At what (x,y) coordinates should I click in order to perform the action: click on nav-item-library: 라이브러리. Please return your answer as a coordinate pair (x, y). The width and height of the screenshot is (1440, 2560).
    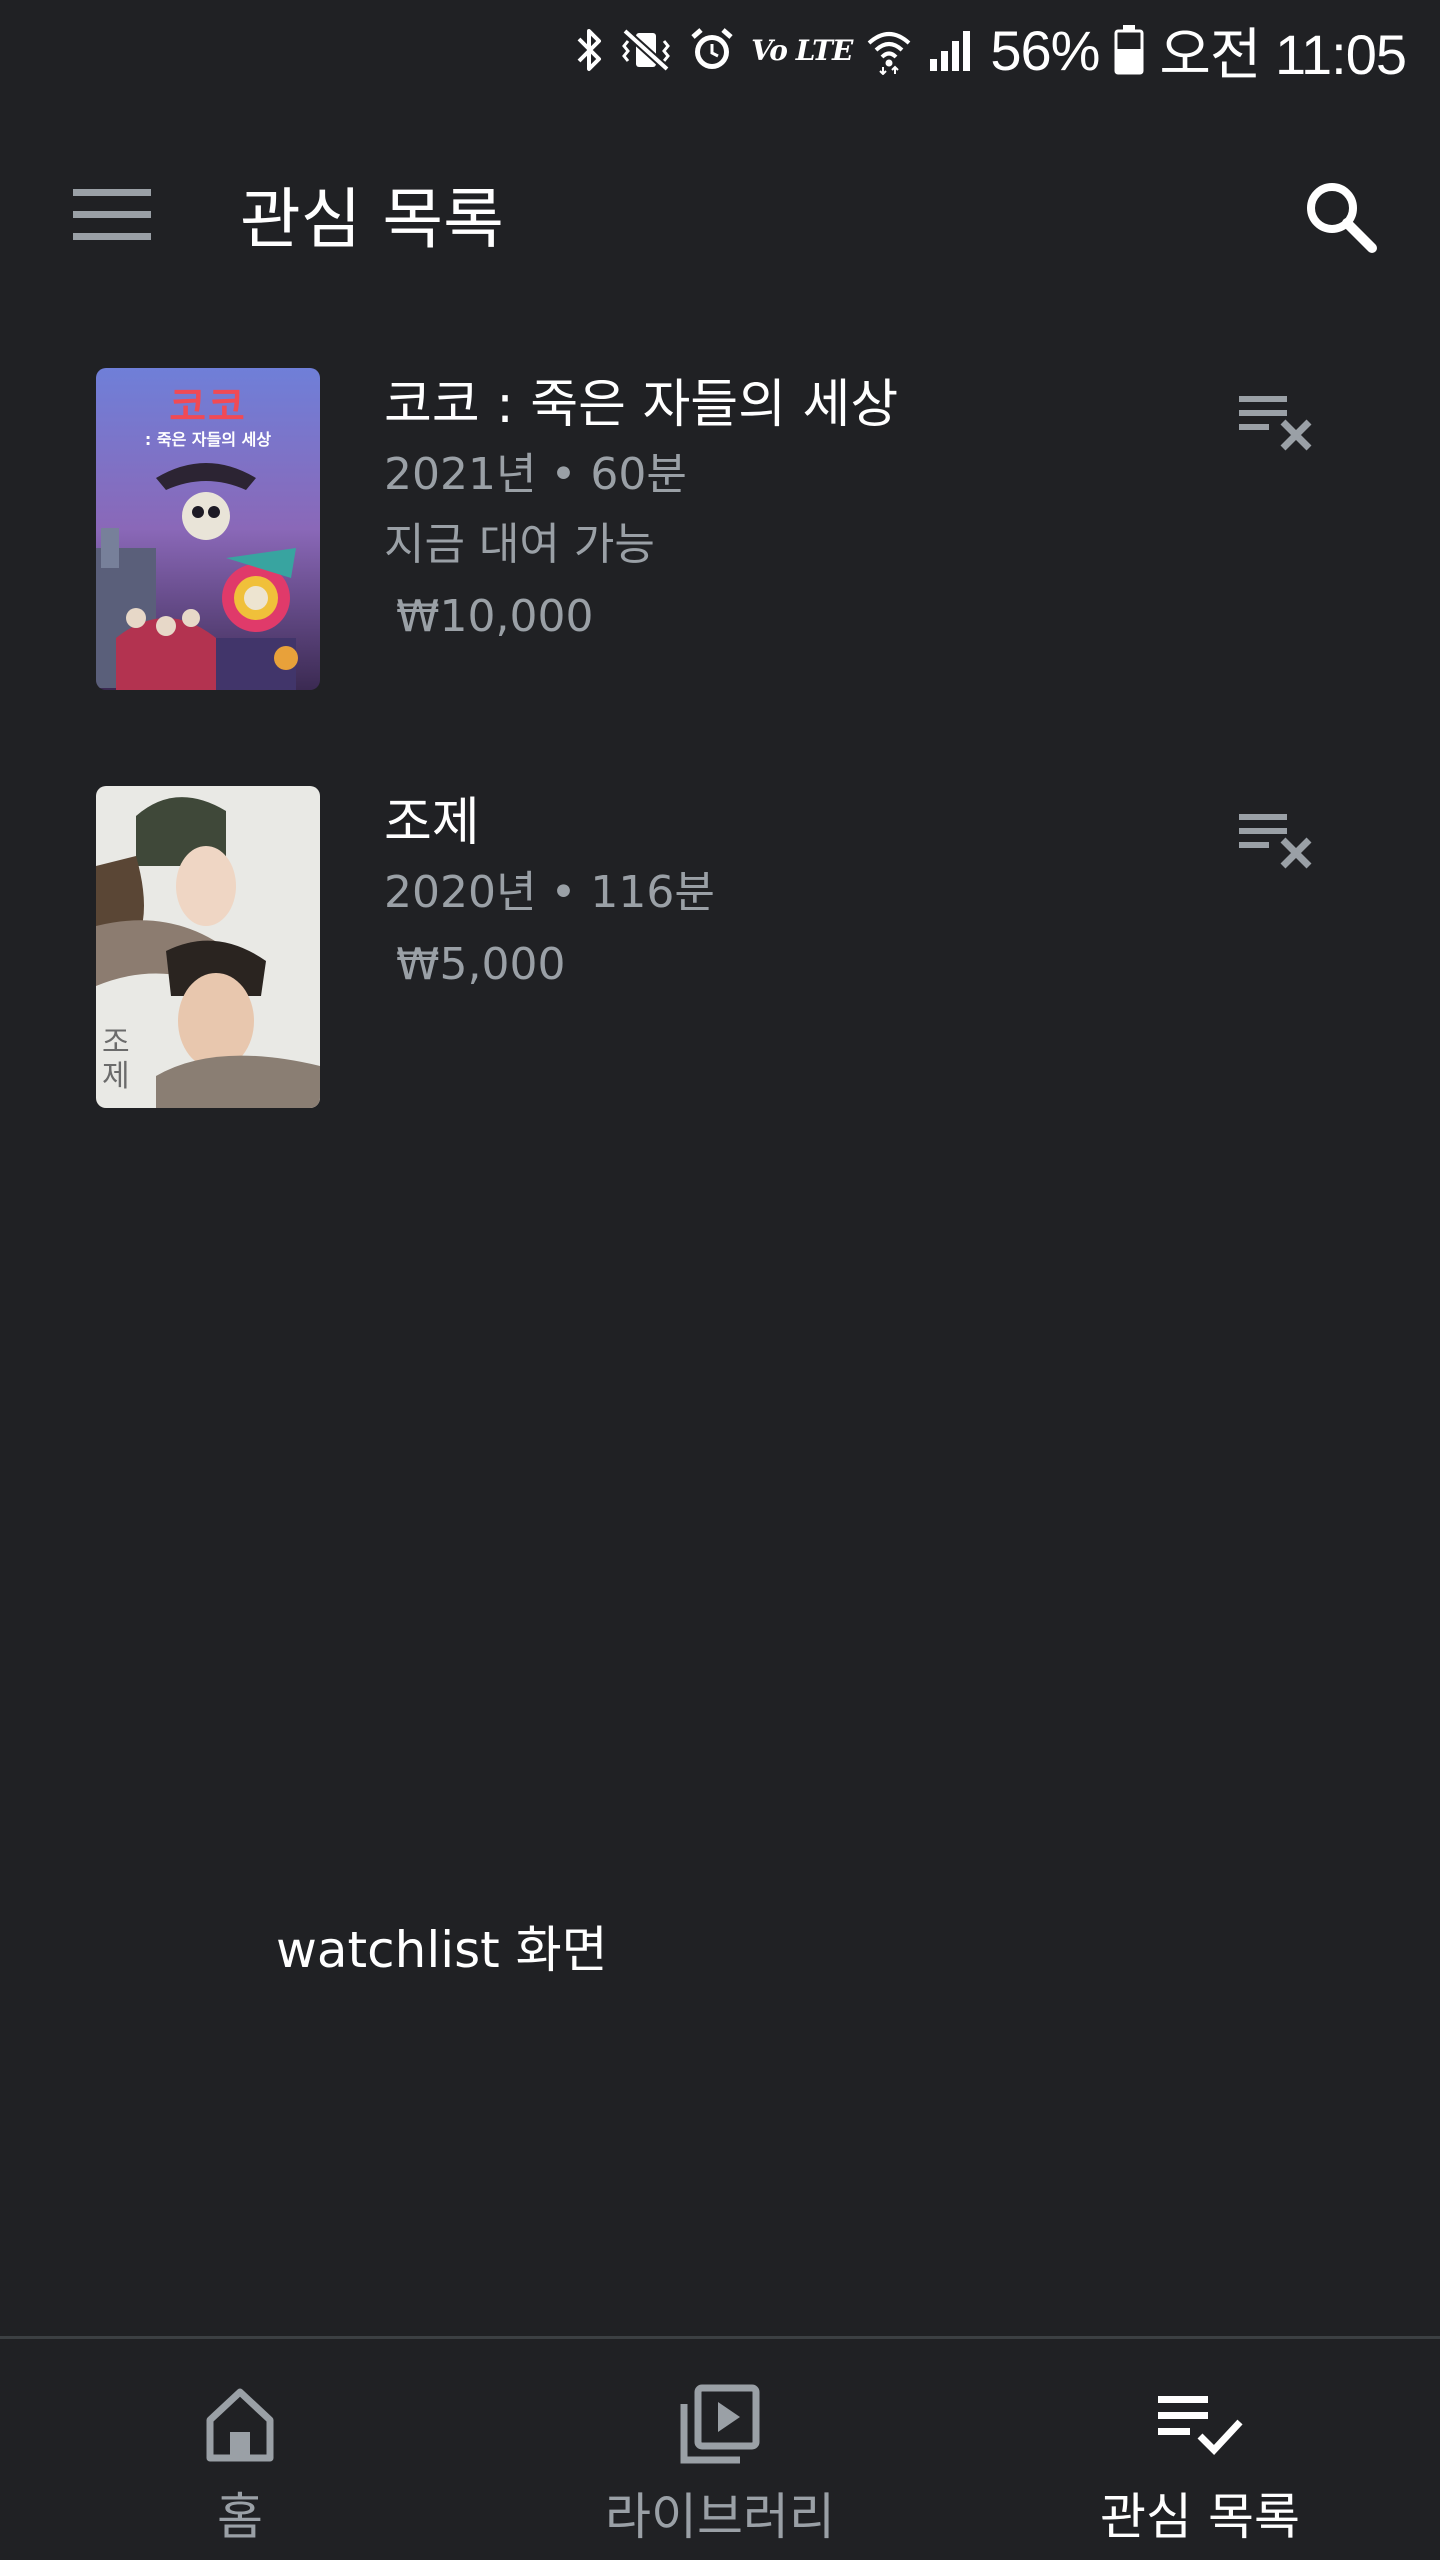
    Looking at the image, I should click on (720, 2449).